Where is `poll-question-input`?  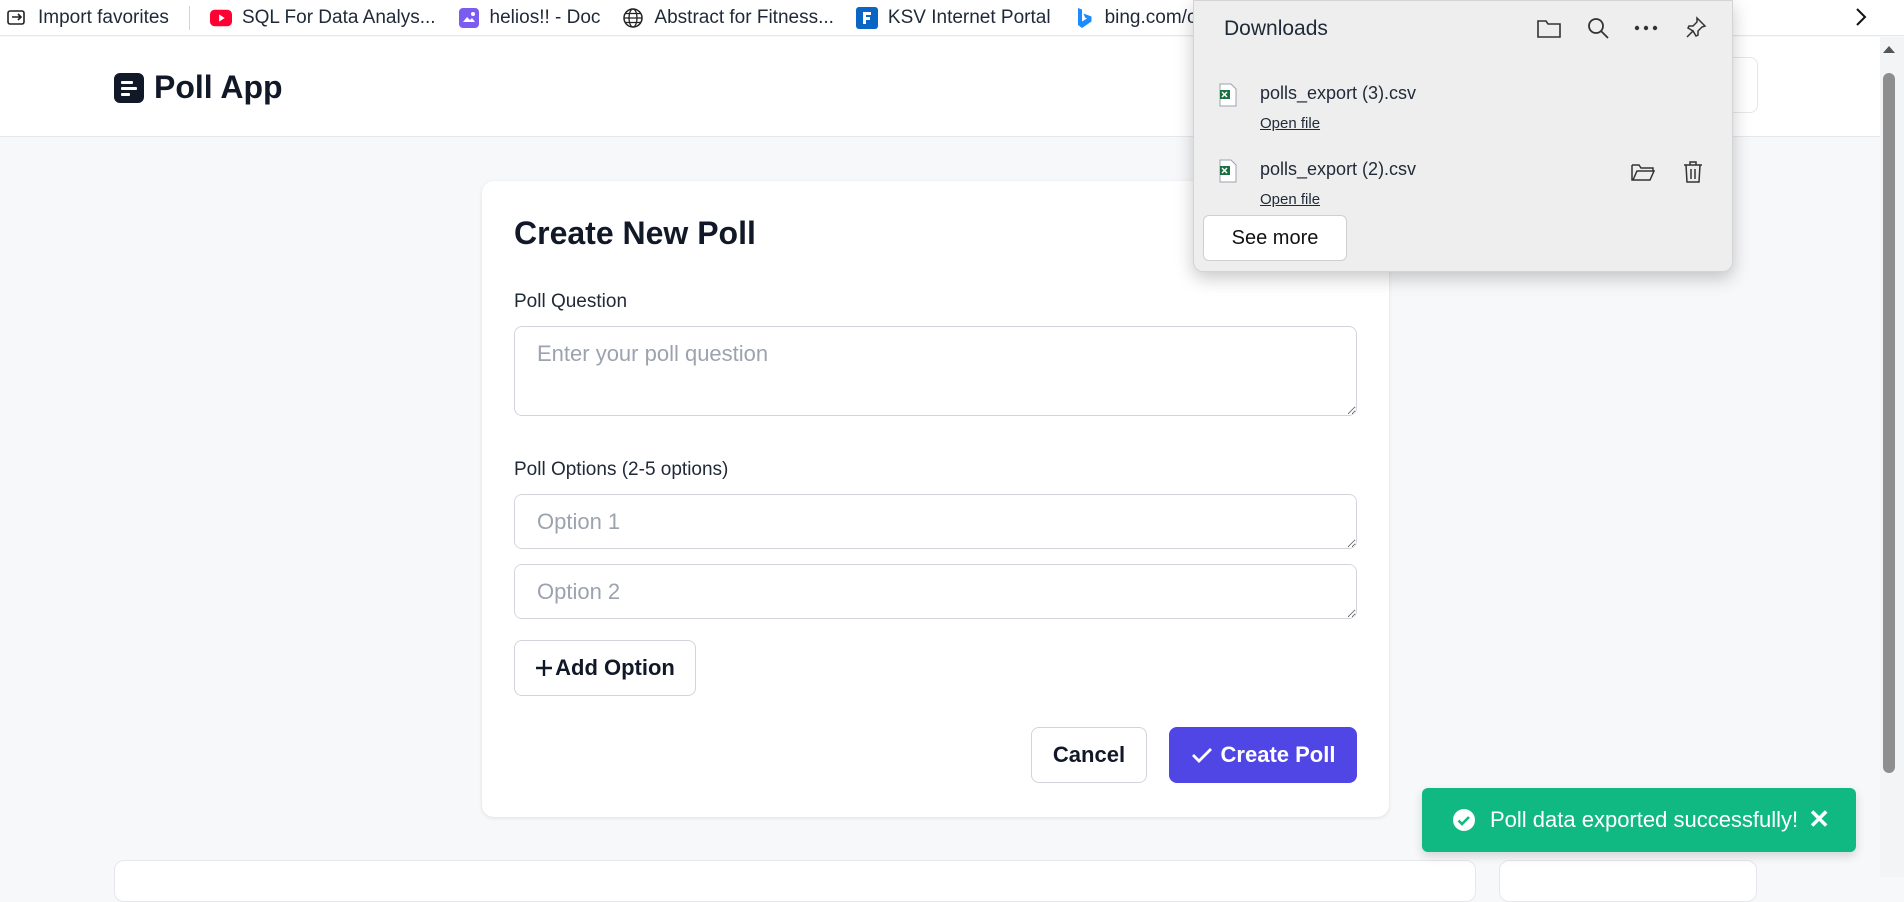
poll-question-input is located at coordinates (935, 371).